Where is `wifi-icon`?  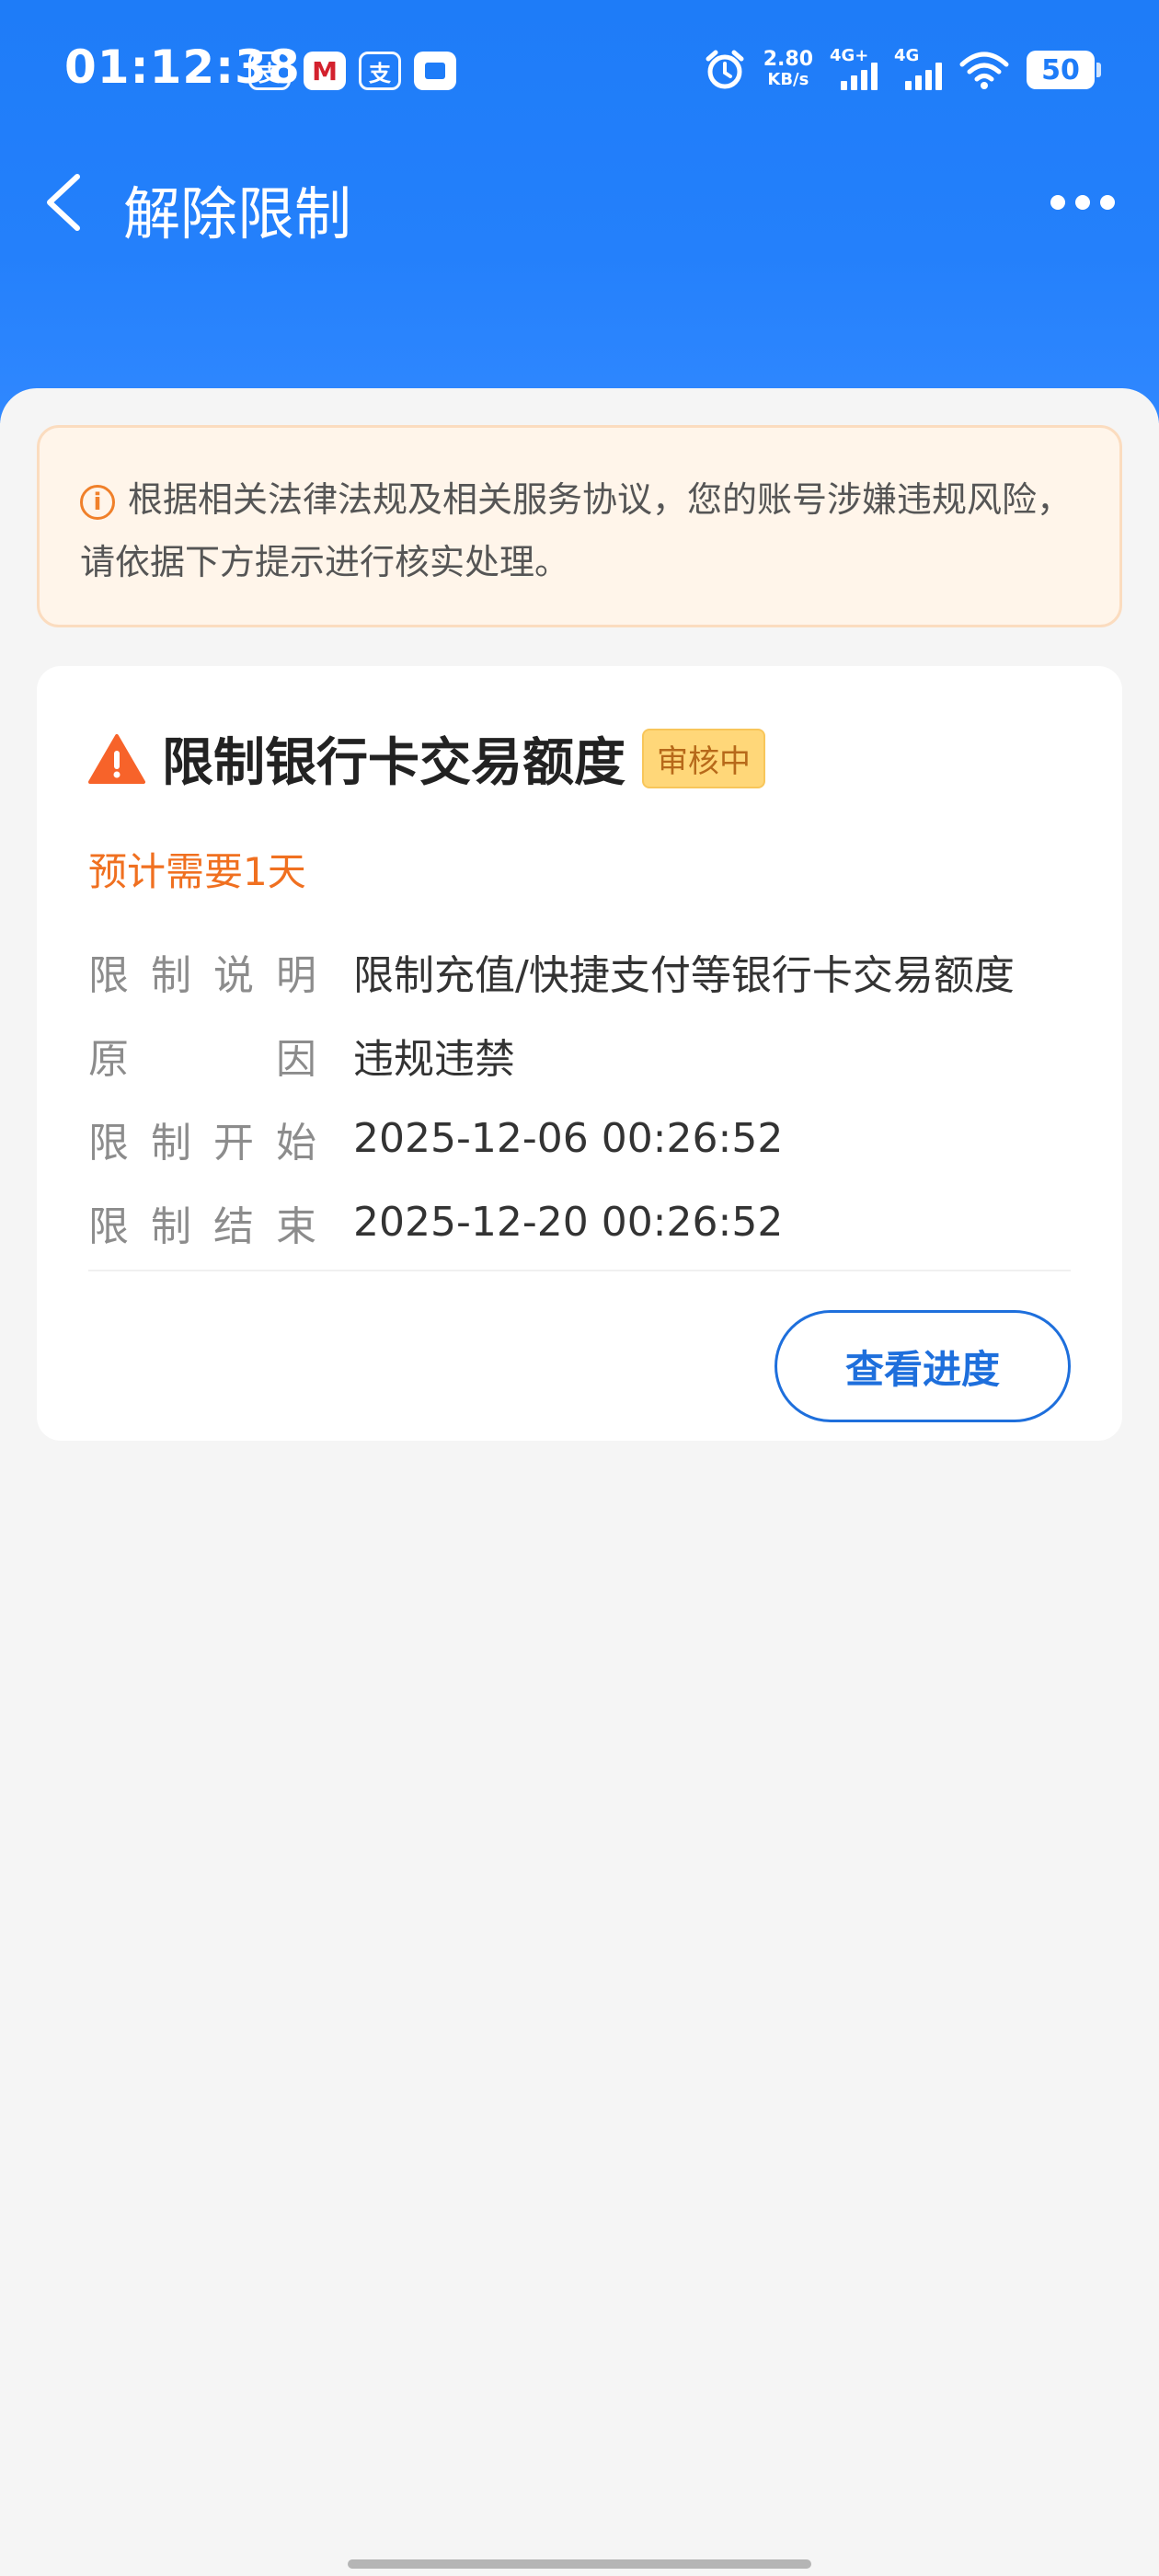 wifi-icon is located at coordinates (984, 70).